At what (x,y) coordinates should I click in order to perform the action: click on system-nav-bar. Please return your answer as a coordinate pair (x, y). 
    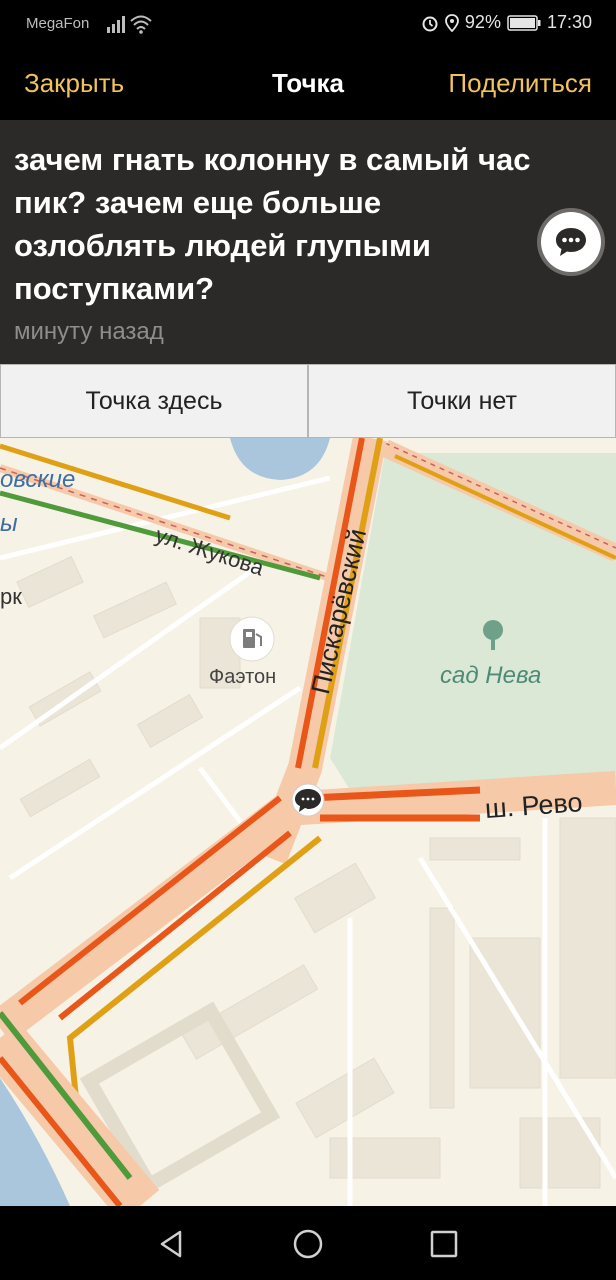
    Looking at the image, I should click on (308, 1243).